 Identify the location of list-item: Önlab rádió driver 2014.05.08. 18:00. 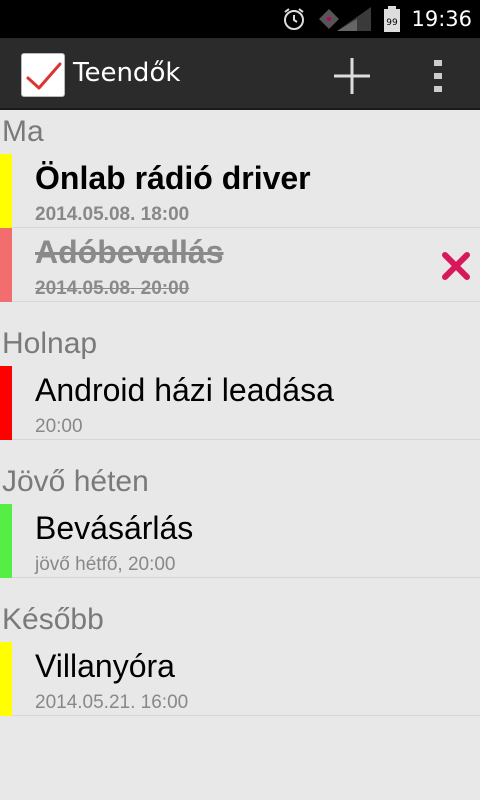
(240, 191).